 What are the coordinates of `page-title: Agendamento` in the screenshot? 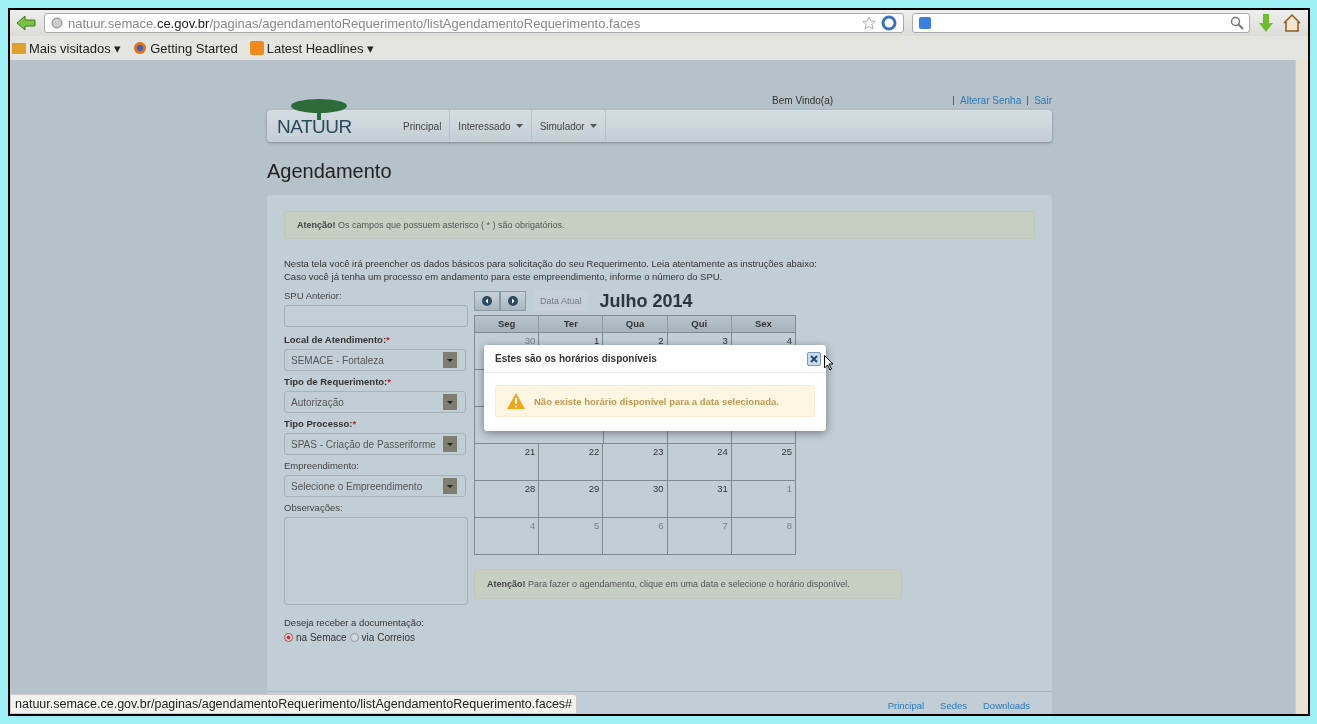 It's located at (330, 171).